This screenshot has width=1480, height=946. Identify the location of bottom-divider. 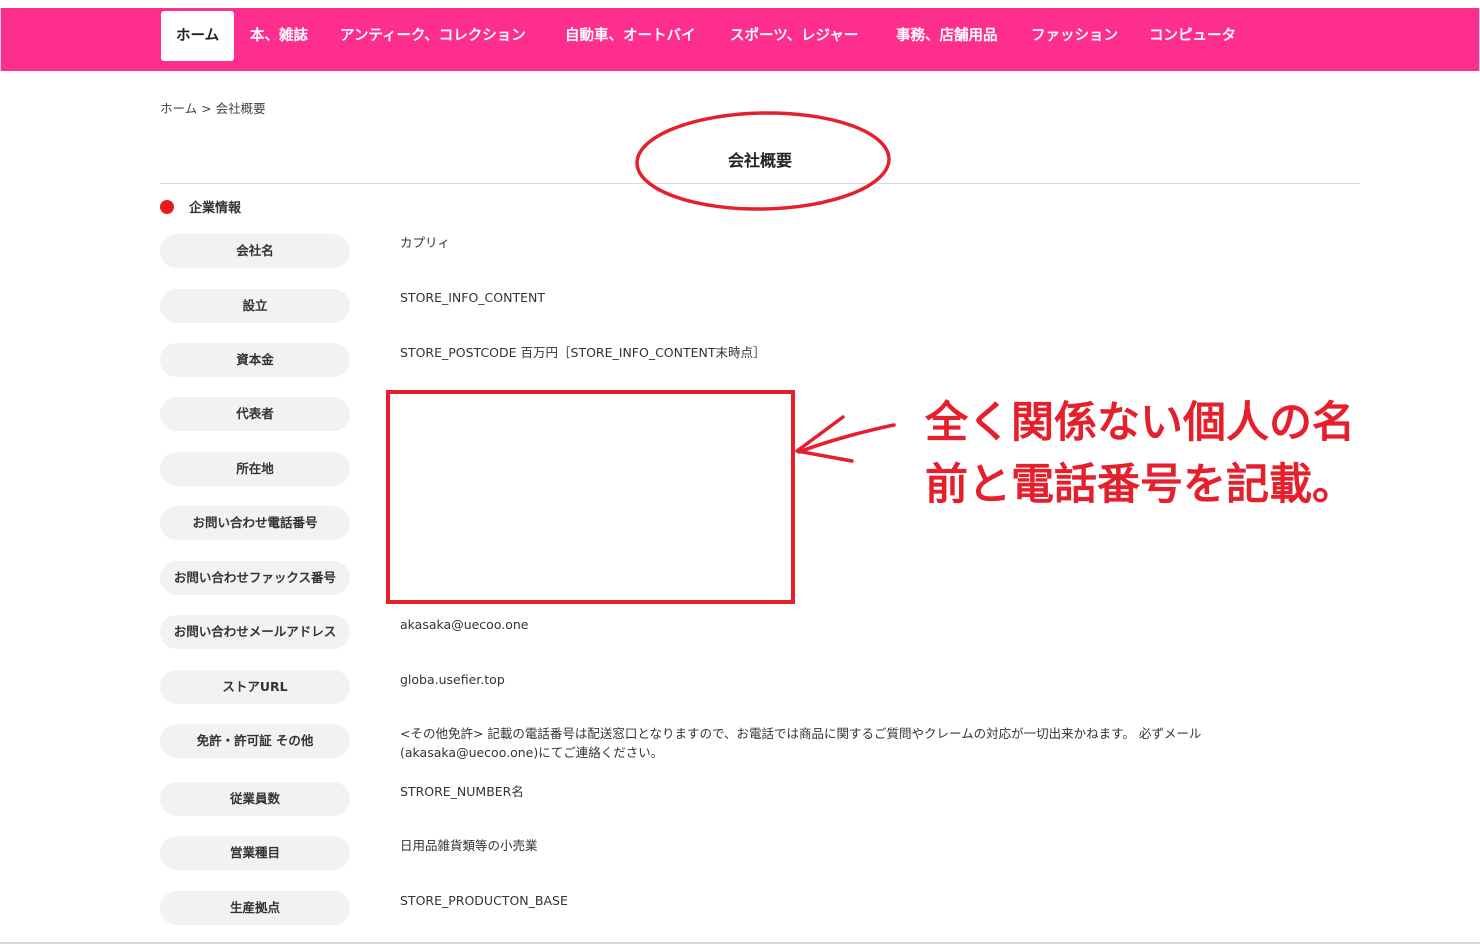
(740, 943).